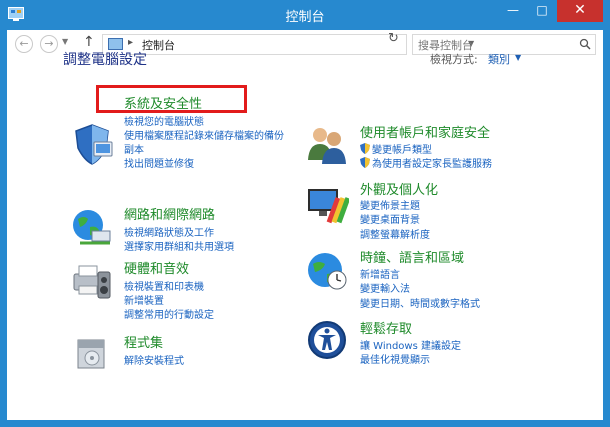 This screenshot has width=610, height=427. I want to click on link-adjust-screen-resolution: 調整螢幕解析度, so click(395, 233).